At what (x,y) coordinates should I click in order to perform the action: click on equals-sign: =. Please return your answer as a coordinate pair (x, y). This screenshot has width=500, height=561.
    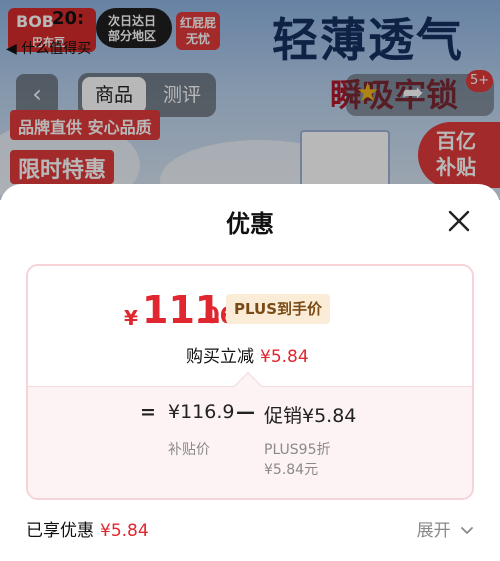
    Looking at the image, I should click on (148, 412).